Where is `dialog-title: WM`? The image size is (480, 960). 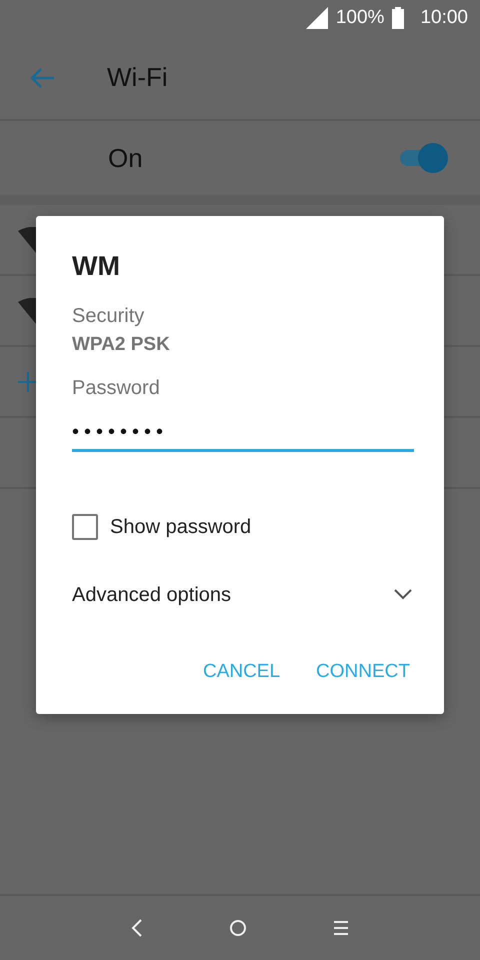 dialog-title: WM is located at coordinates (96, 266).